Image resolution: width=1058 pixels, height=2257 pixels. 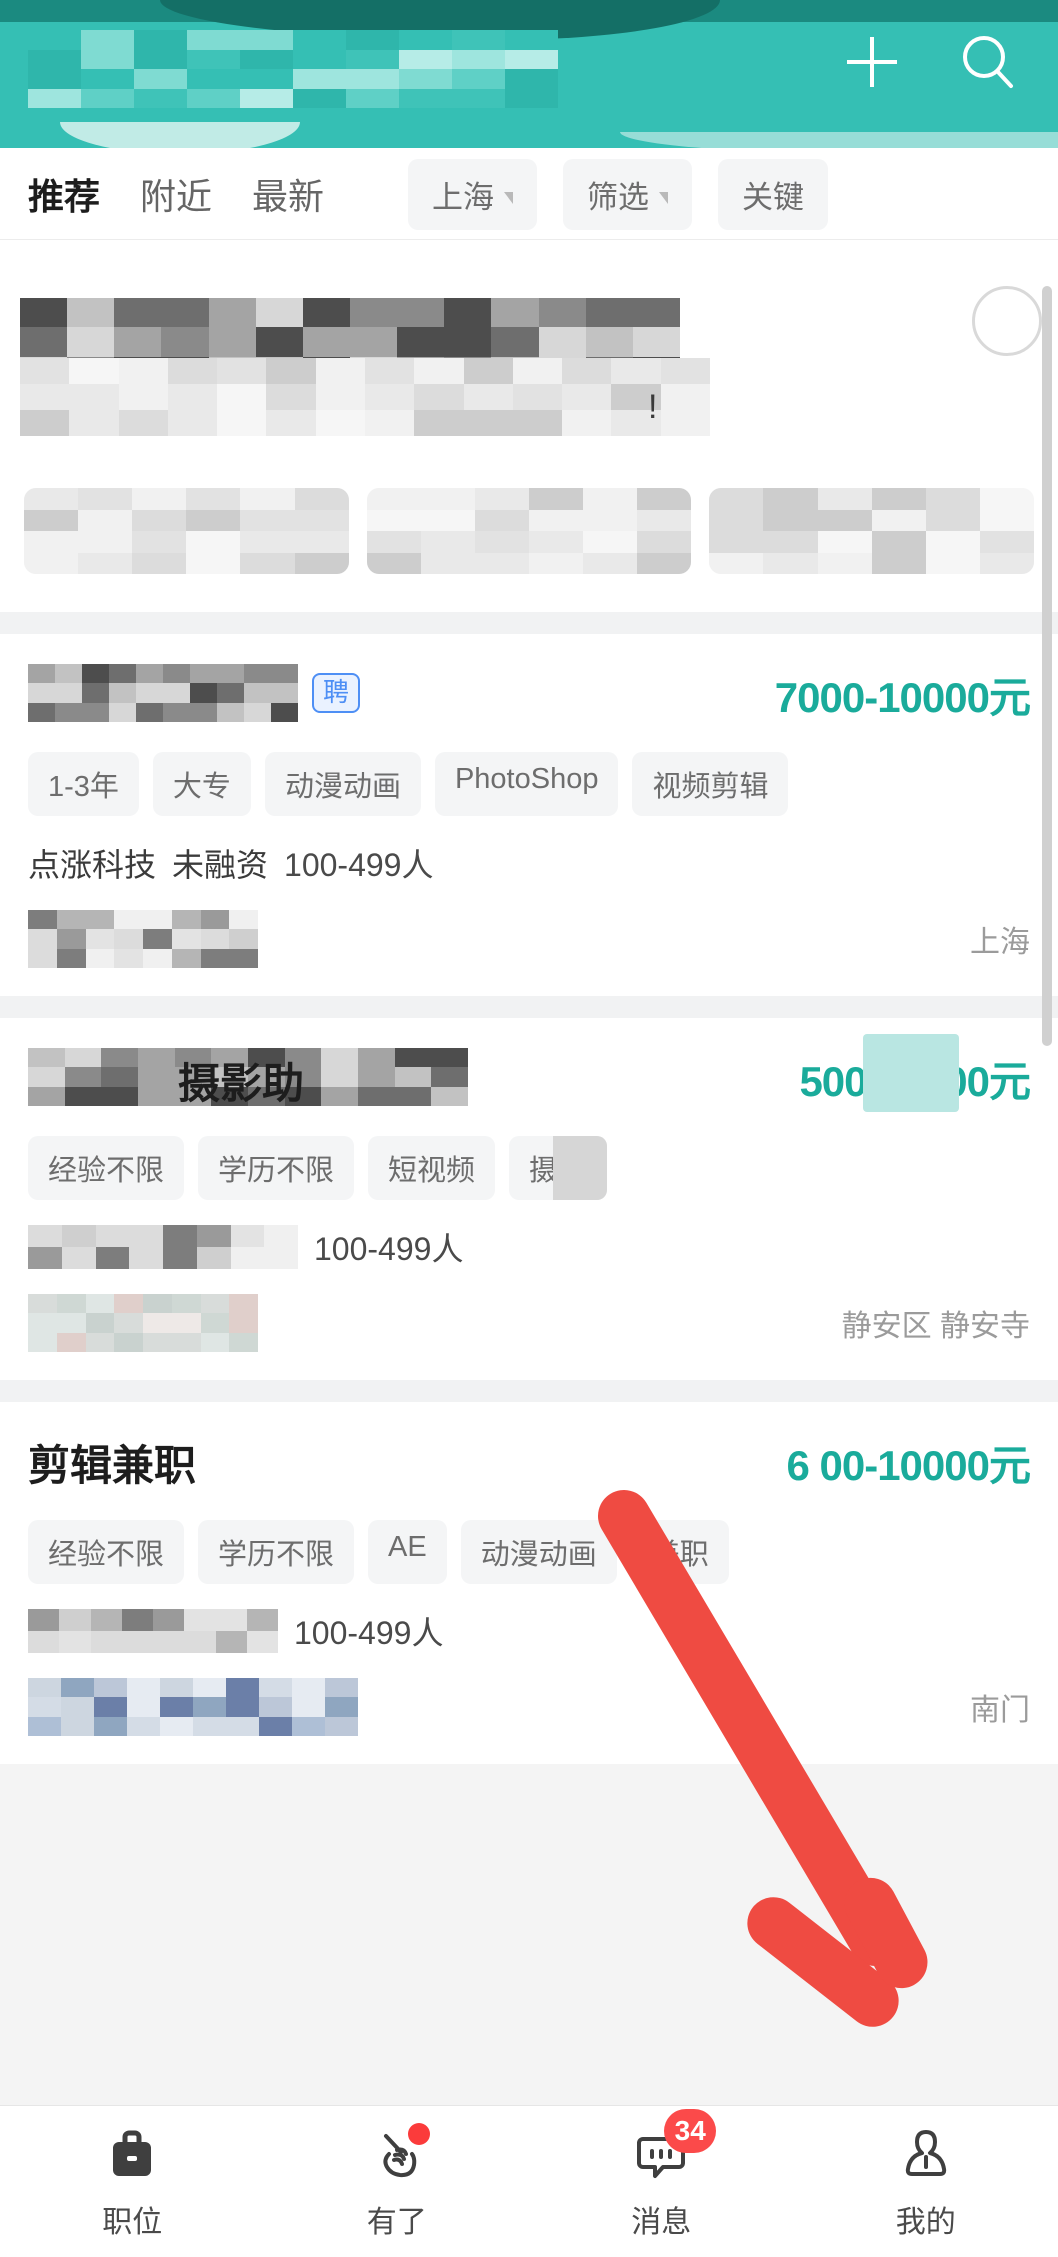 What do you see at coordinates (908, 1465) in the screenshot?
I see `job-salary: 6 00-10000元` at bounding box center [908, 1465].